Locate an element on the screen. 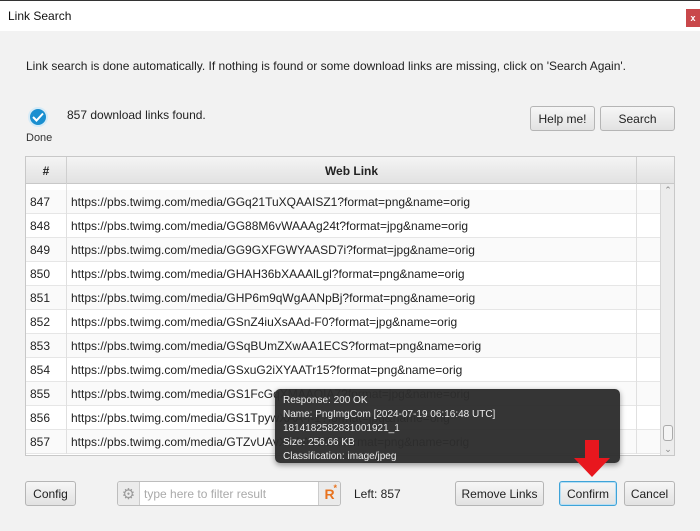 The width and height of the screenshot is (700, 531). tooltip-size: Size: 256.66 KB is located at coordinates (319, 442).